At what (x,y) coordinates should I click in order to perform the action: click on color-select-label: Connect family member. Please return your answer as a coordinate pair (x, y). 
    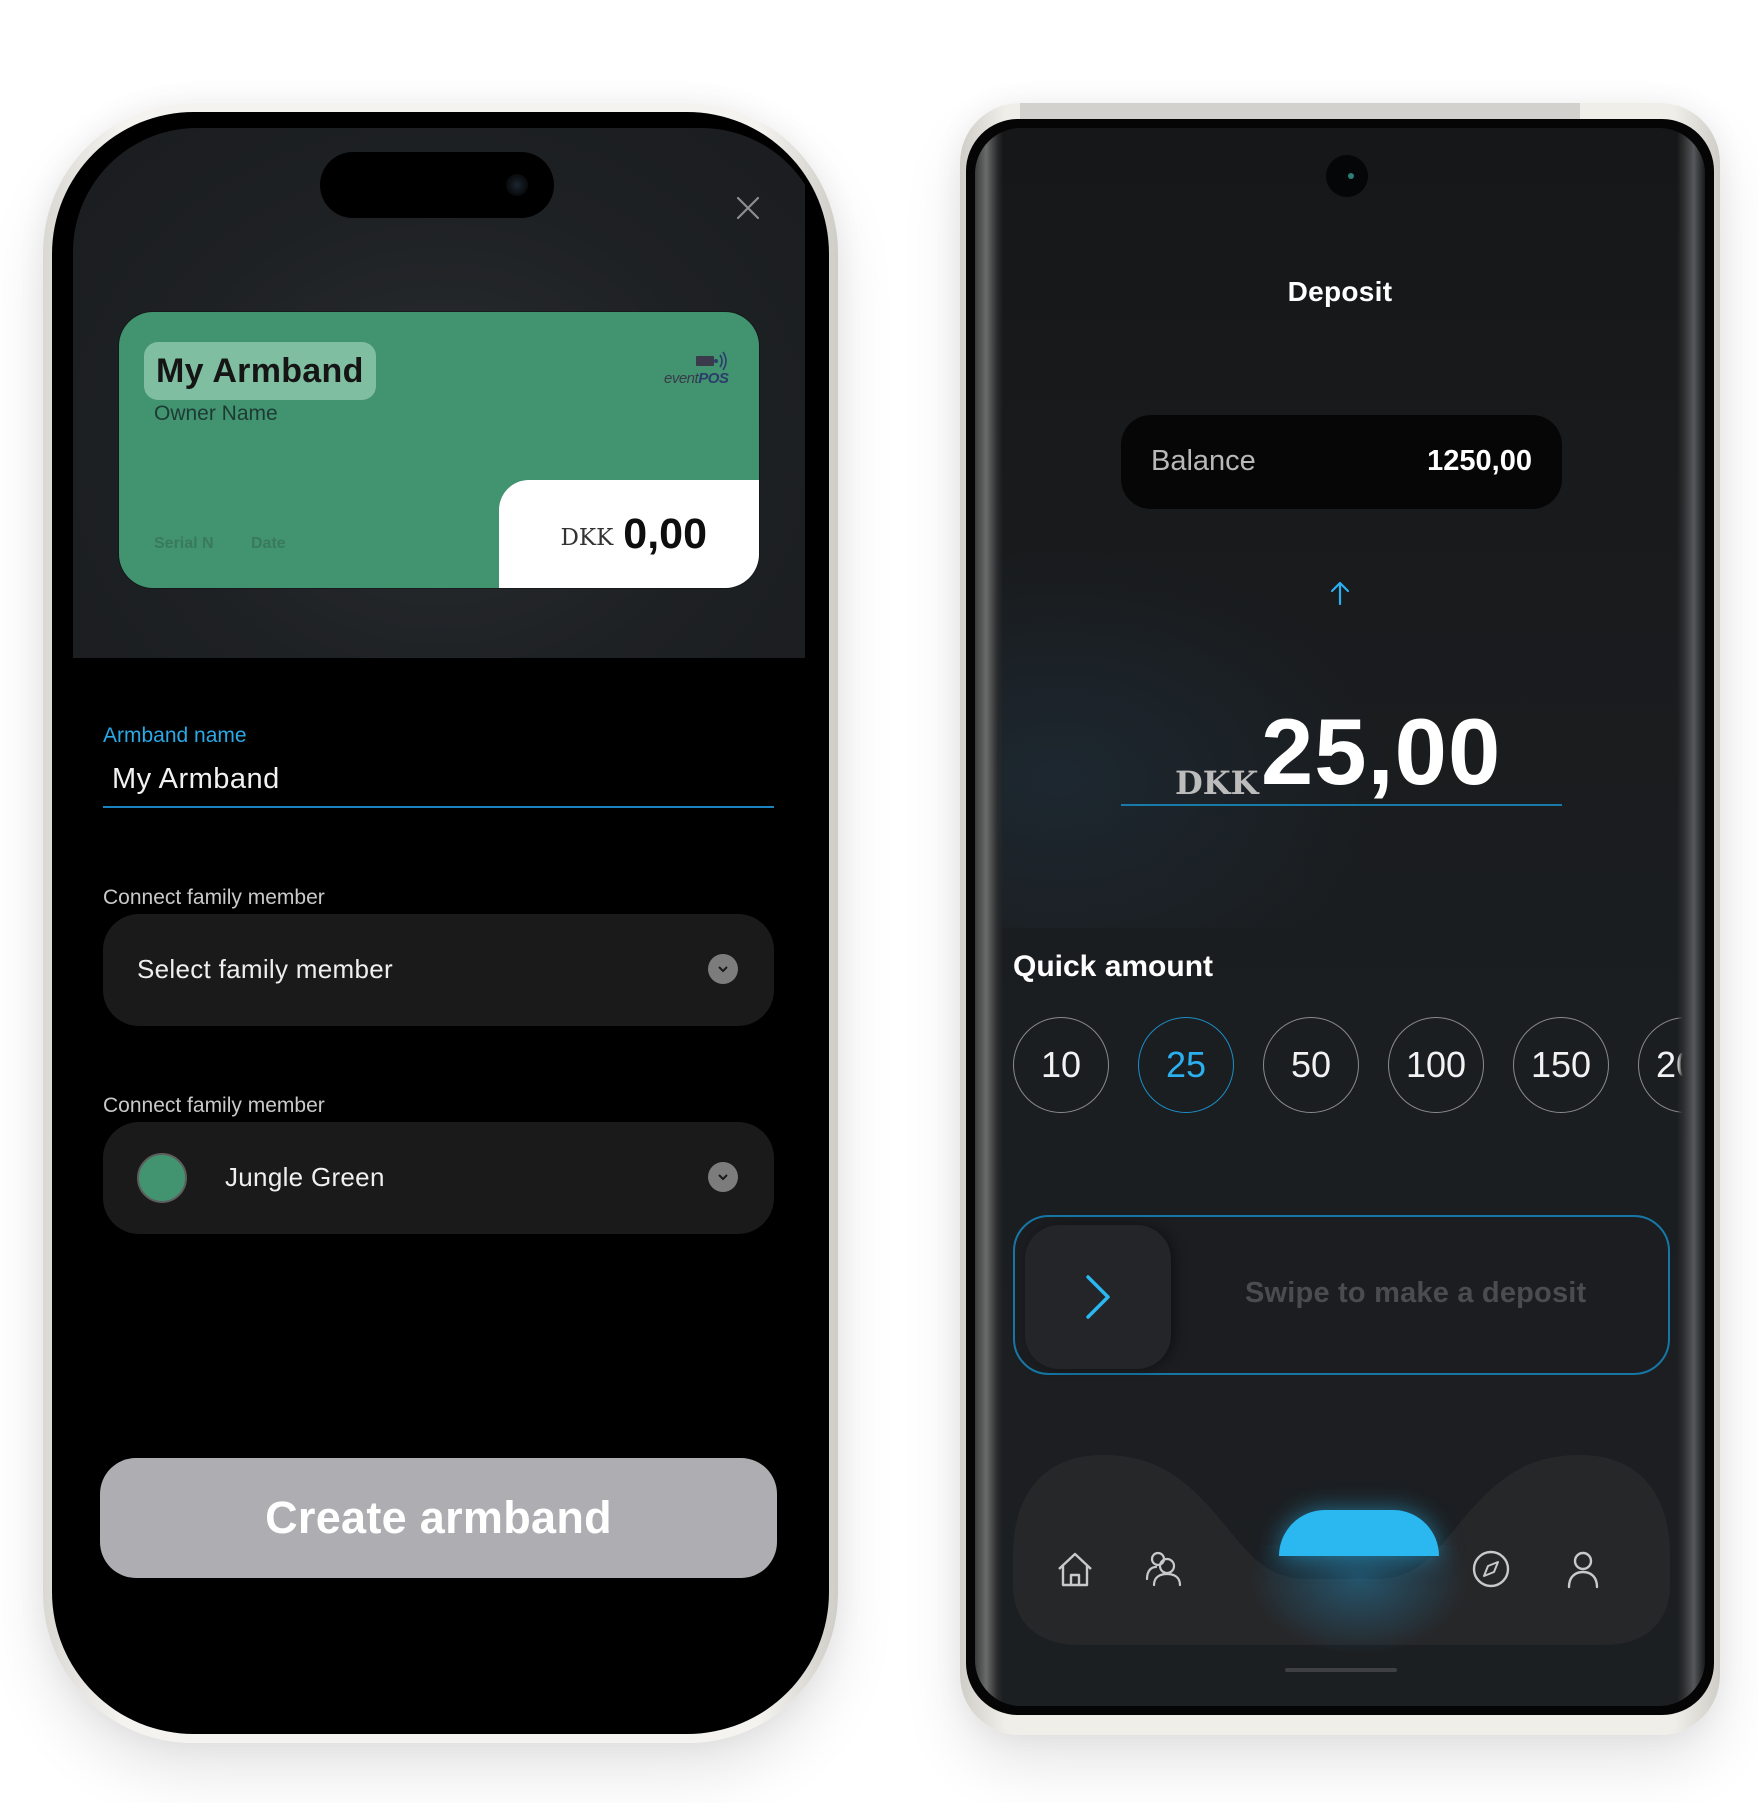
    Looking at the image, I should click on (214, 1105).